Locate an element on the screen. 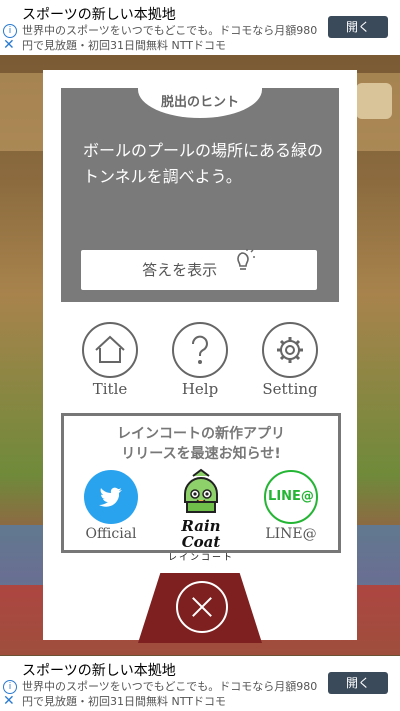  promo-line-2: リリースを最速お知らせ! is located at coordinates (201, 454).